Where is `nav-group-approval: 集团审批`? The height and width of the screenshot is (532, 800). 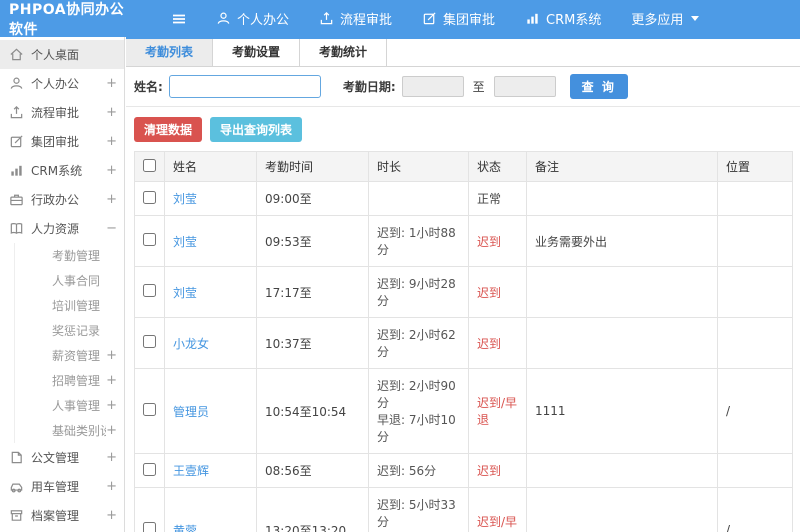
nav-group-approval: 集团审批 is located at coordinates (458, 18).